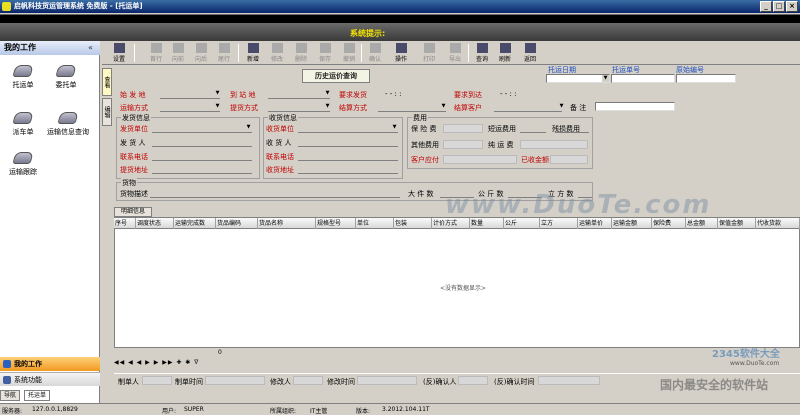 The image size is (800, 415). Describe the element at coordinates (737, 223) in the screenshot. I see `column-header: 保值金额` at that location.